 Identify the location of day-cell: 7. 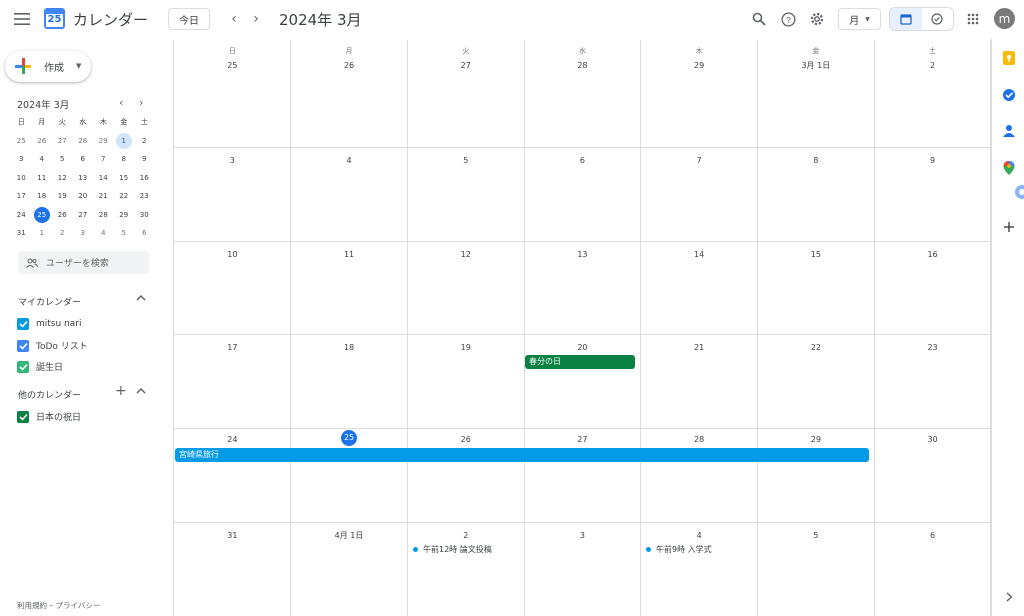
(699, 194).